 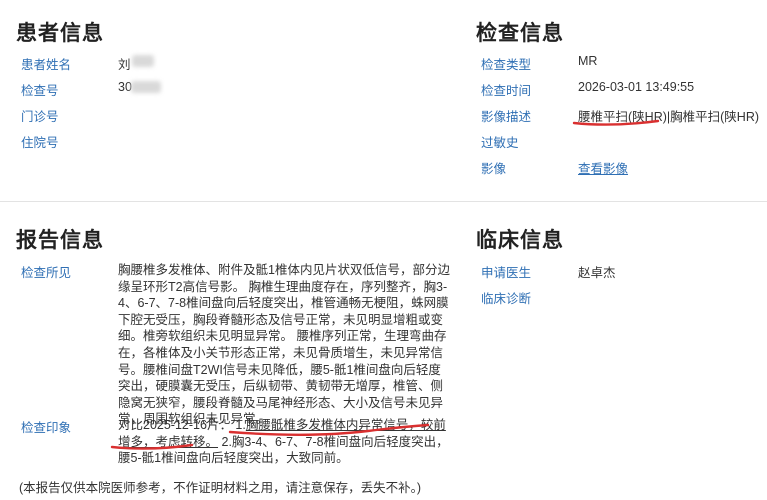 What do you see at coordinates (636, 87) in the screenshot?
I see `exam-time-value: 2026-03-01 13:49:55` at bounding box center [636, 87].